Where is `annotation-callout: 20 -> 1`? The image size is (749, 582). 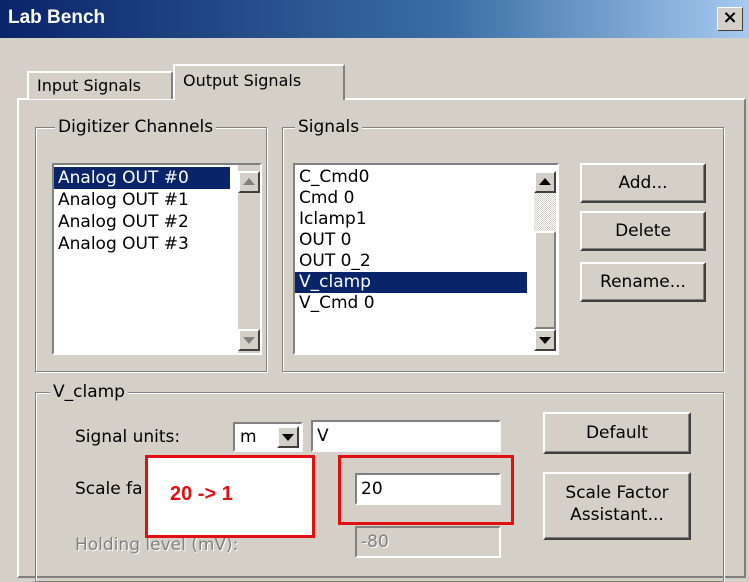 annotation-callout: 20 -> 1 is located at coordinates (230, 496).